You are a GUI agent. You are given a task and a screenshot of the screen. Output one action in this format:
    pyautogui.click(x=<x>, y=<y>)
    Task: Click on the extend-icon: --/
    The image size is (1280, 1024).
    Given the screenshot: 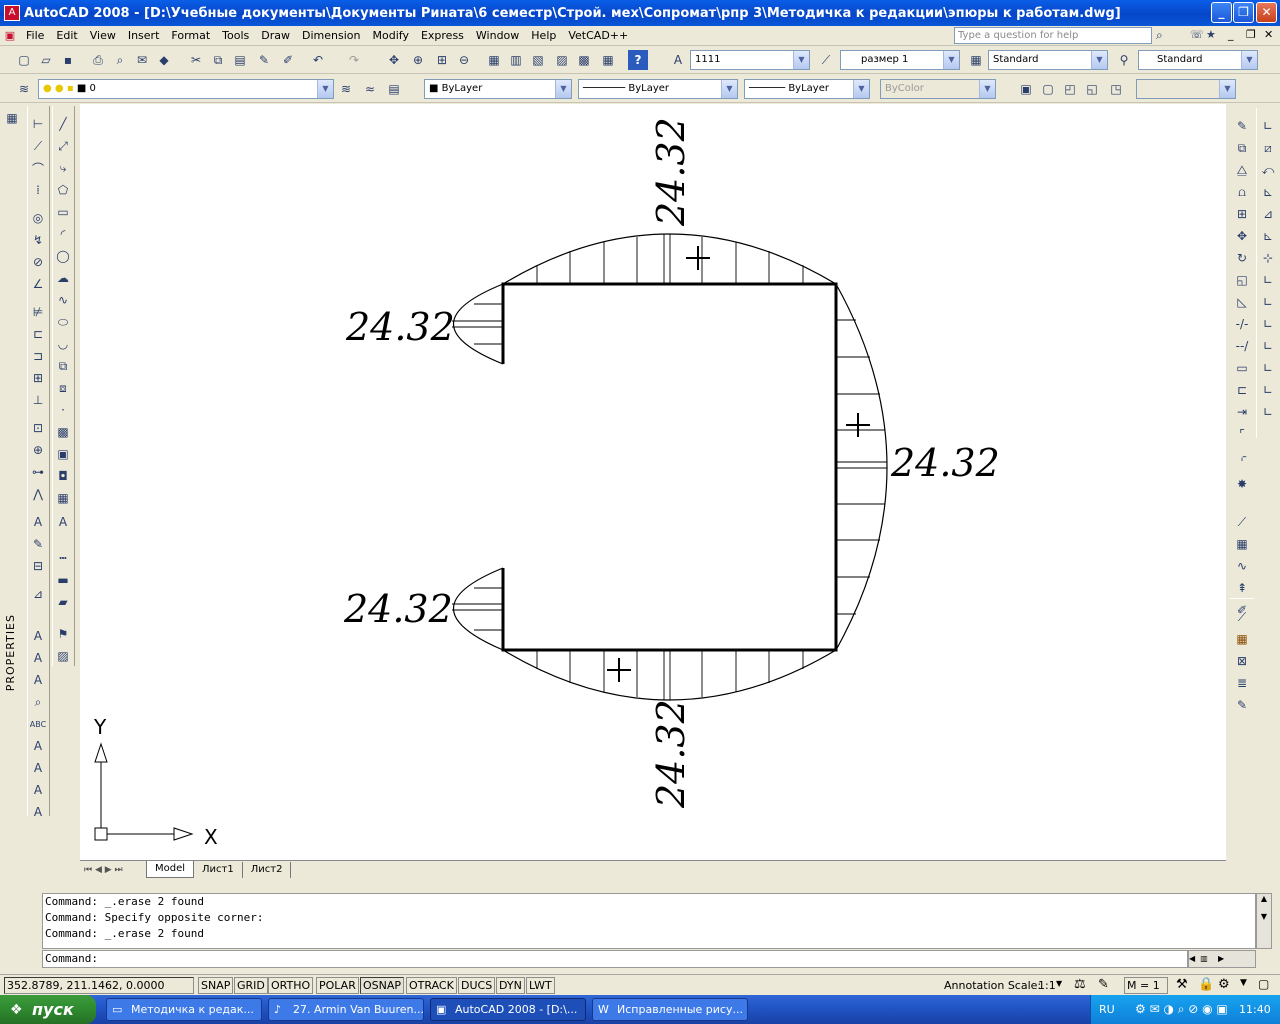 What is the action you would take?
    pyautogui.click(x=1242, y=346)
    